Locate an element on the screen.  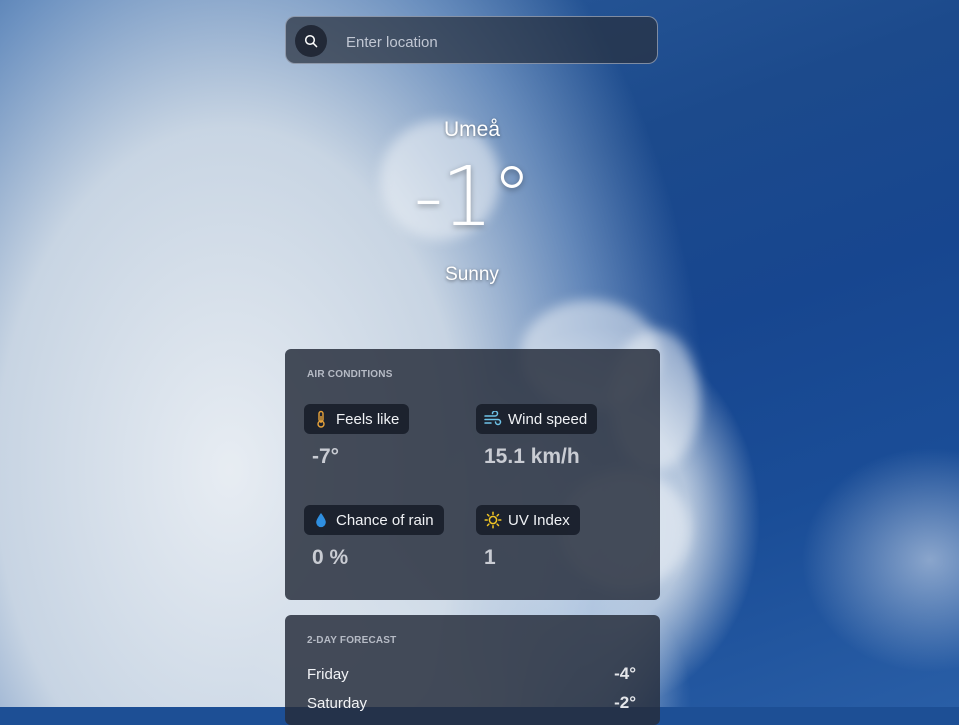
uv-index-value: 1 is located at coordinates (490, 557).